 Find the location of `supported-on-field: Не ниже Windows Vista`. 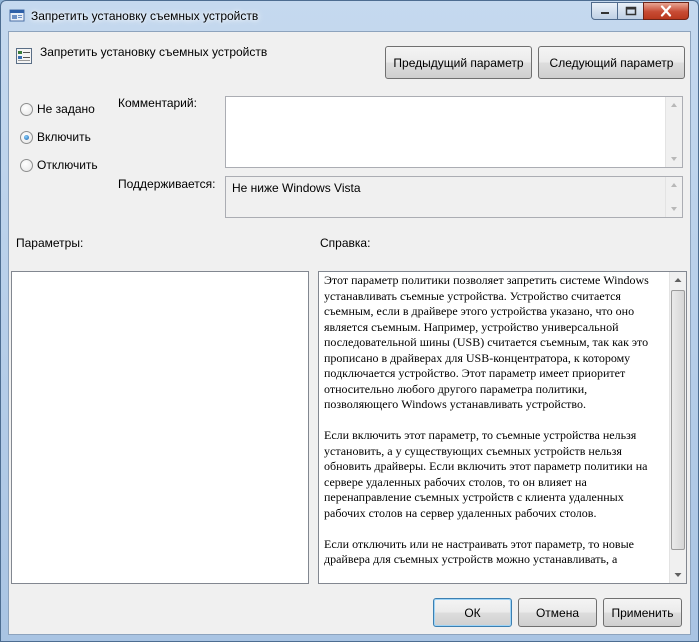

supported-on-field: Не ниже Windows Vista is located at coordinates (454, 197).